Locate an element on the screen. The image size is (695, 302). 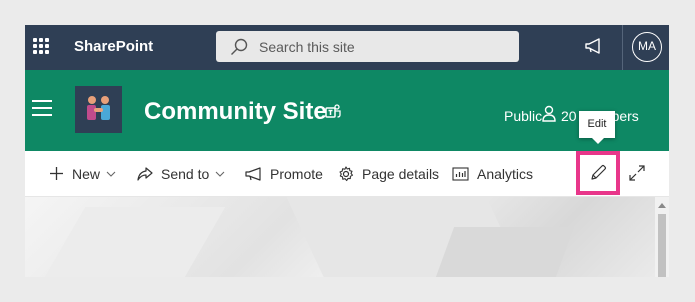
privacy-label: Public is located at coordinates (523, 116).